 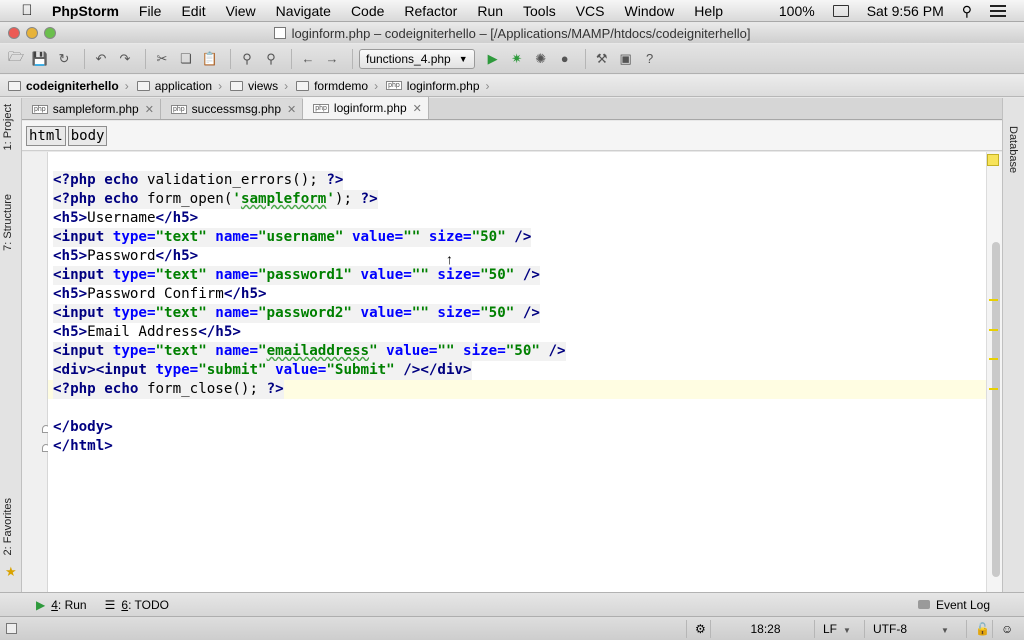 What do you see at coordinates (11, 628) in the screenshot?
I see `tool-windows-toggle-icon` at bounding box center [11, 628].